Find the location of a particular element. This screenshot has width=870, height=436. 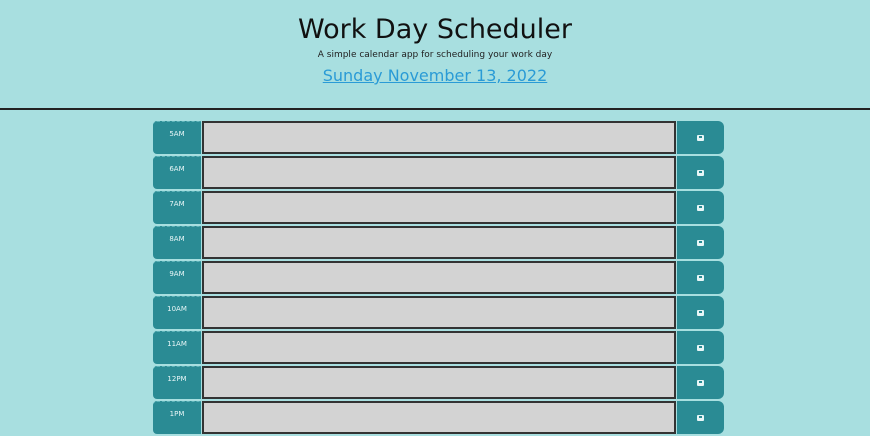

hour-label: 9AM is located at coordinates (177, 277).